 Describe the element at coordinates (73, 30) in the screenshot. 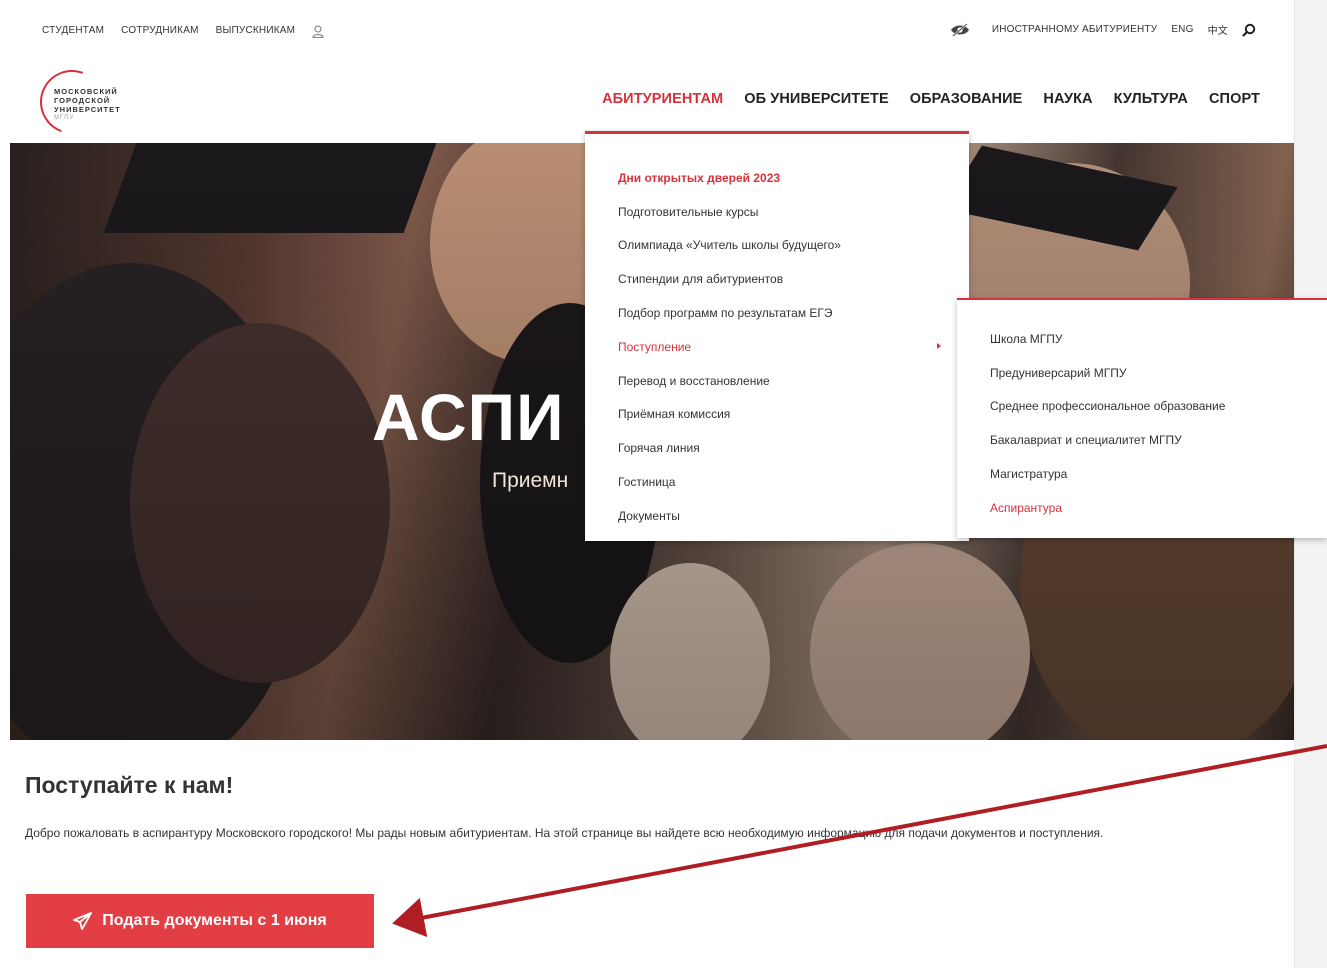

I see `students-link: СТУДЕНТАМ` at that location.